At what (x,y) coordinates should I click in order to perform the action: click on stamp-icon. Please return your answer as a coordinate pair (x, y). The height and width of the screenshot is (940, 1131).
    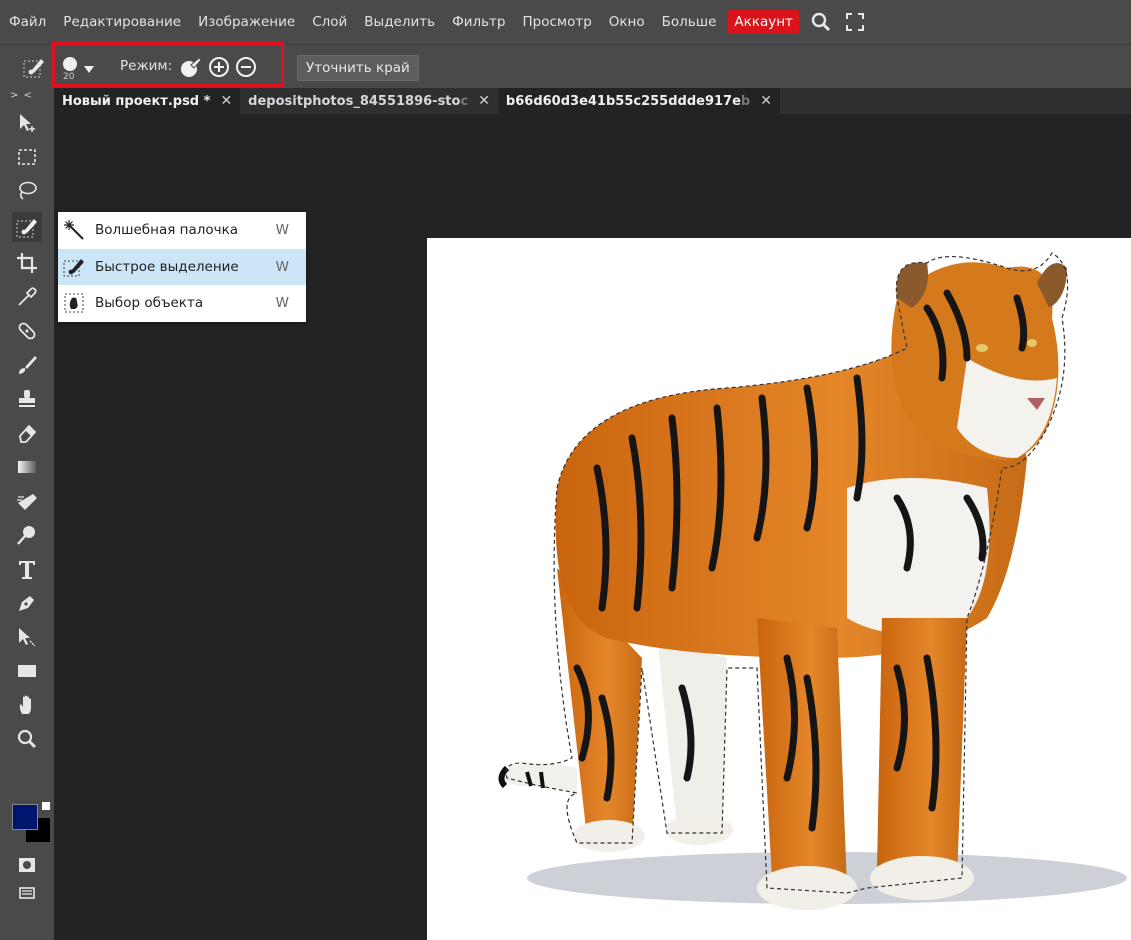
    Looking at the image, I should click on (27, 398).